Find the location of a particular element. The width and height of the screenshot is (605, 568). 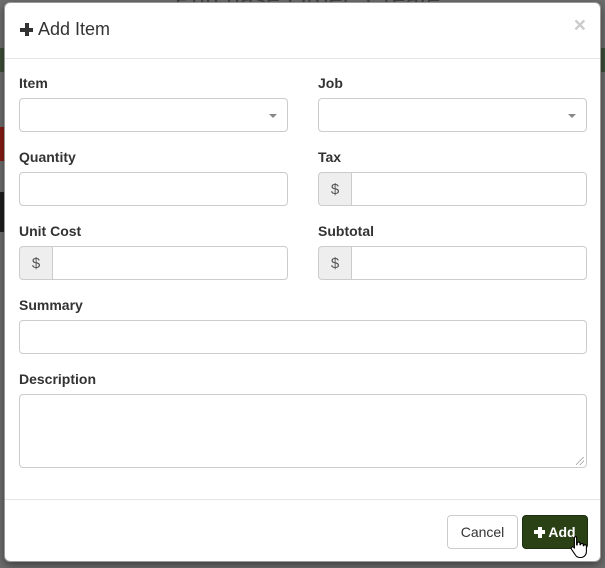

tax-input is located at coordinates (469, 189).